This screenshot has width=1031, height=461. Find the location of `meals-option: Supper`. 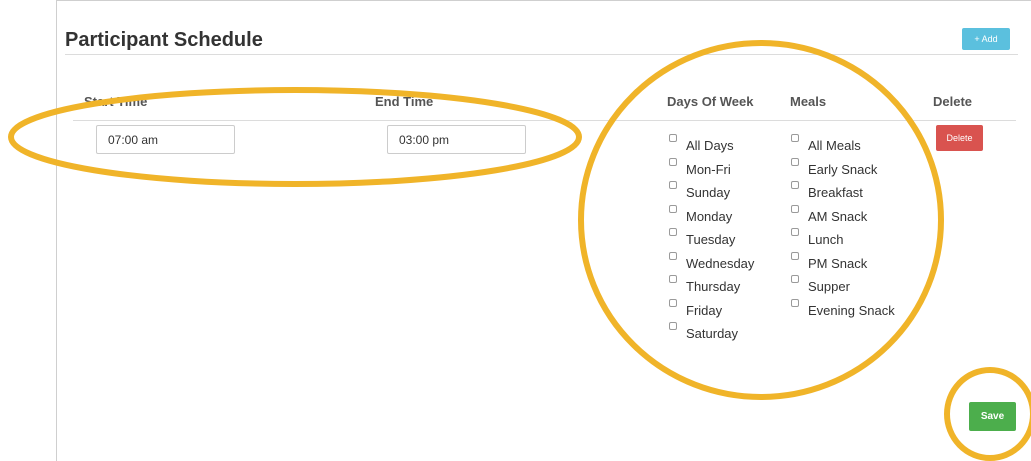

meals-option: Supper is located at coordinates (820, 284).